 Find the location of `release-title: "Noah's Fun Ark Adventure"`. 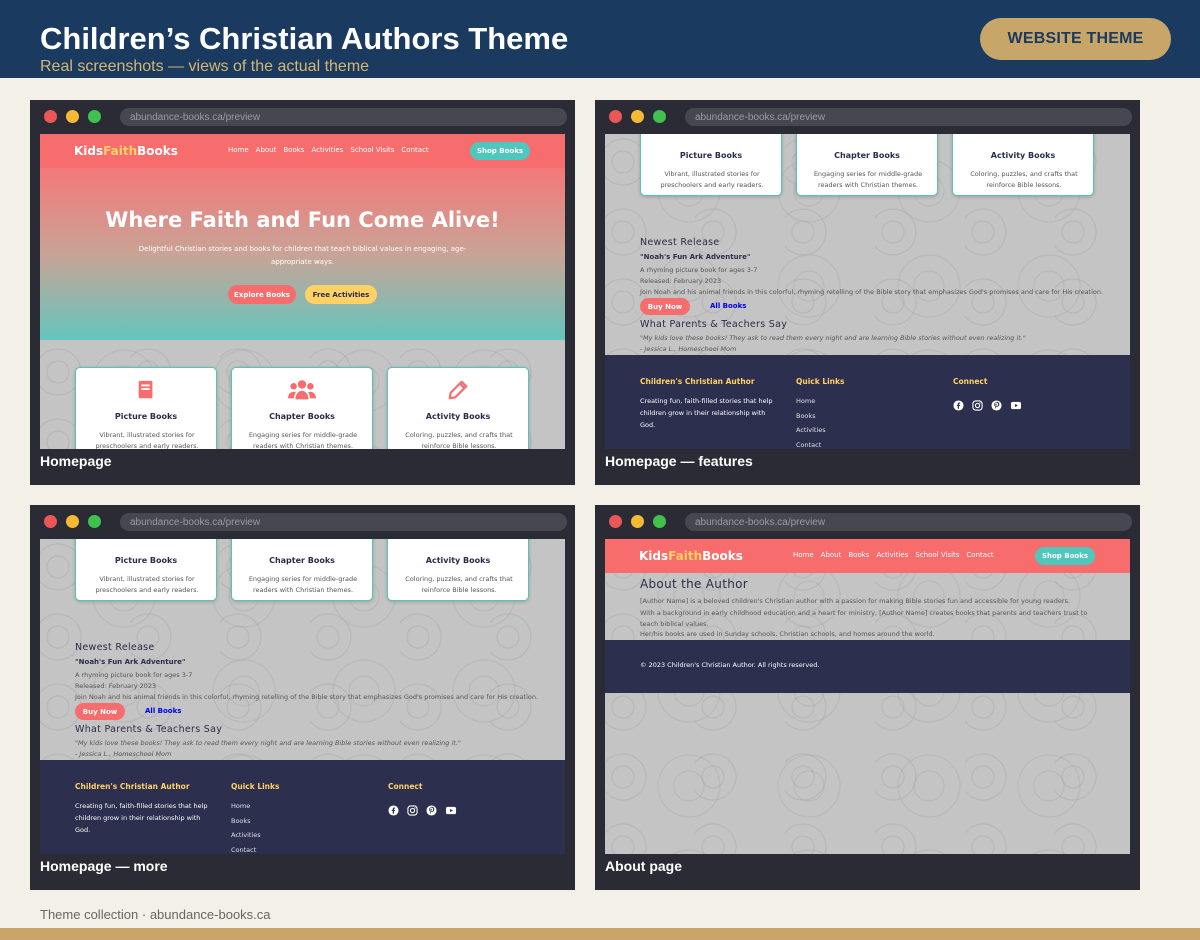

release-title: "Noah's Fun Ark Adventure" is located at coordinates (130, 662).